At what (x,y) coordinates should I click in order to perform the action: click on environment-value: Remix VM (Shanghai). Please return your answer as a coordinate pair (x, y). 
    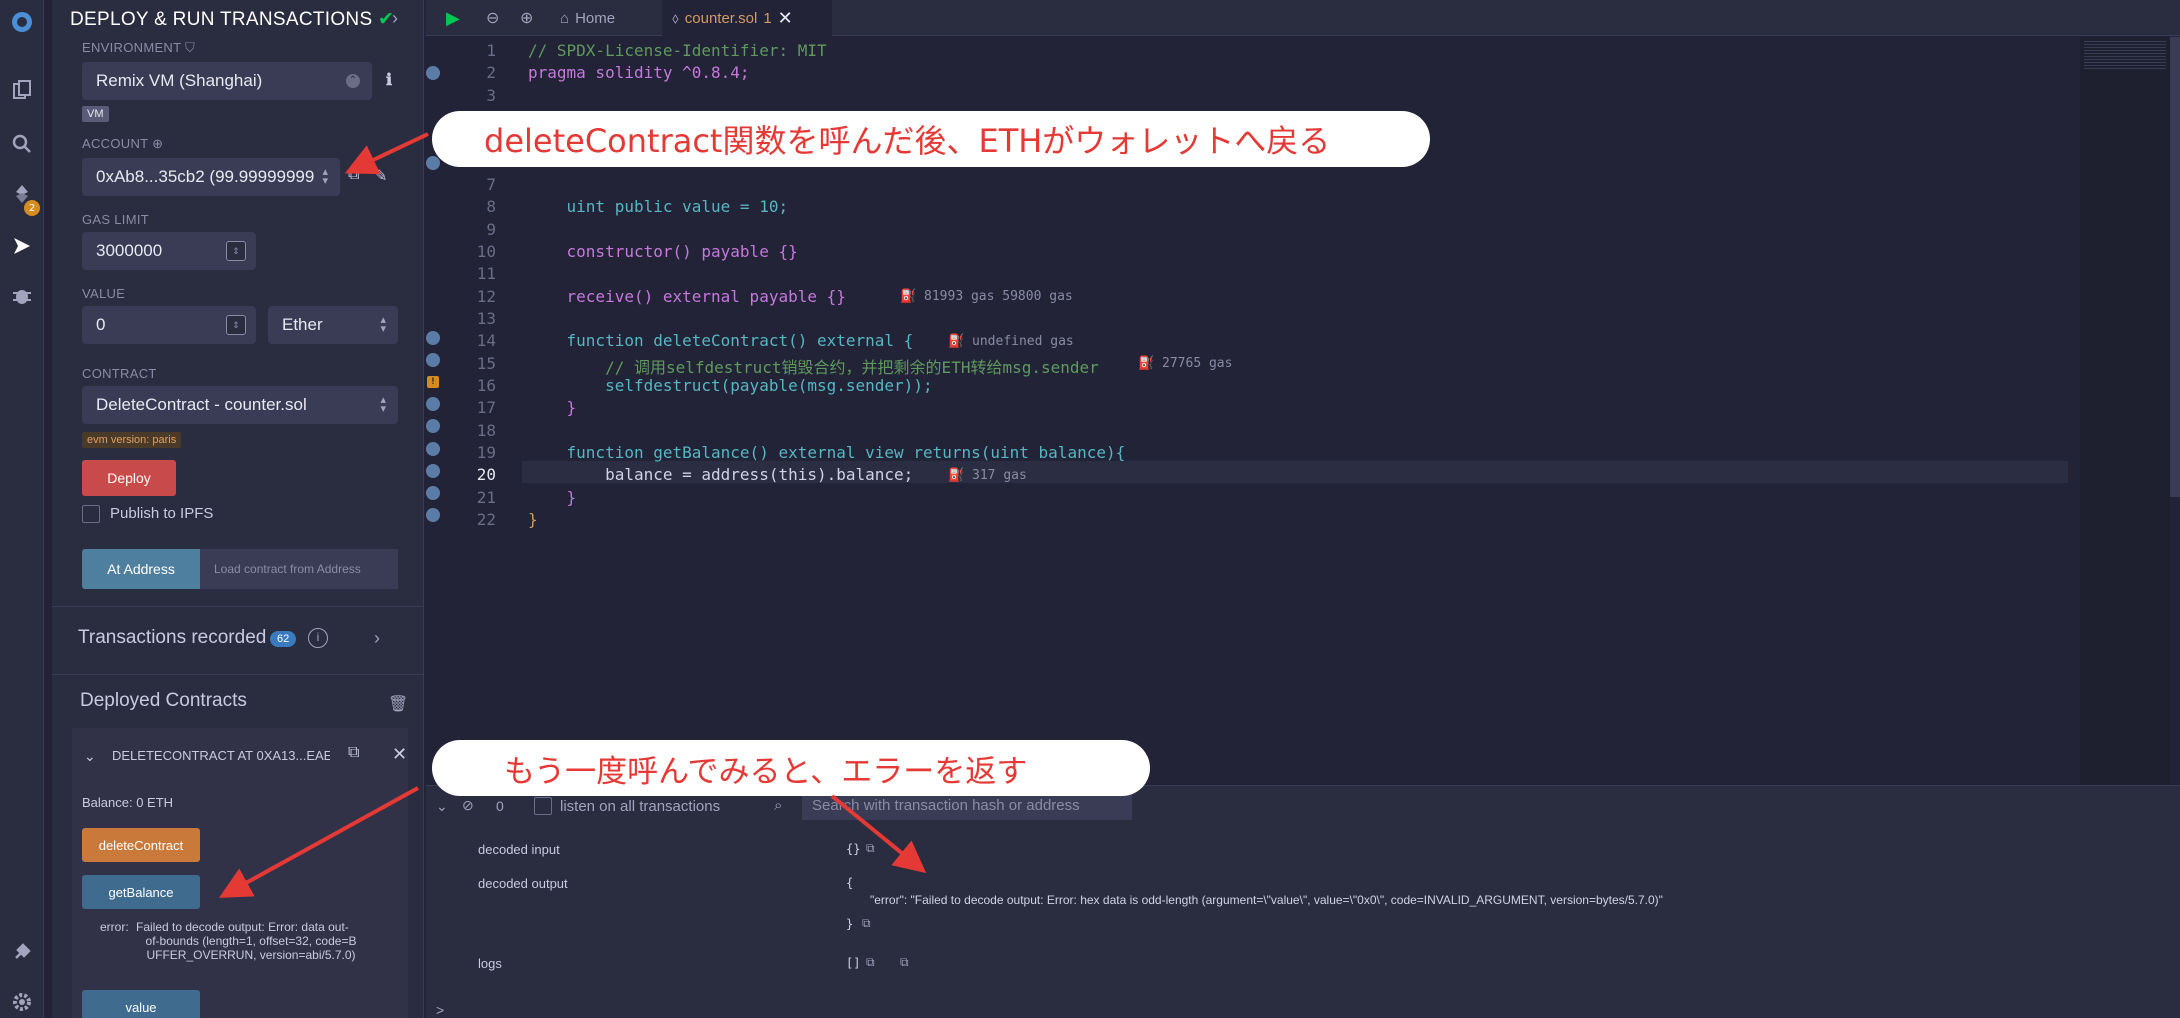
    Looking at the image, I should click on (179, 80).